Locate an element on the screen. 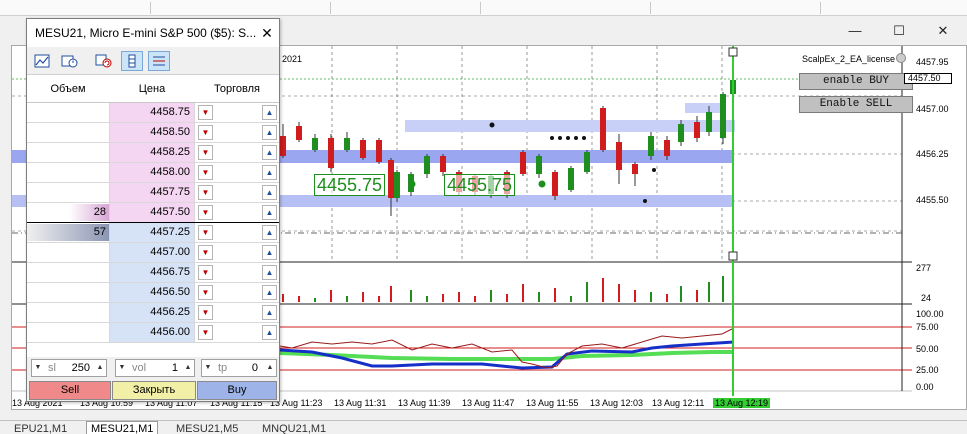  price-cell: 4457.25 is located at coordinates (152, 232).